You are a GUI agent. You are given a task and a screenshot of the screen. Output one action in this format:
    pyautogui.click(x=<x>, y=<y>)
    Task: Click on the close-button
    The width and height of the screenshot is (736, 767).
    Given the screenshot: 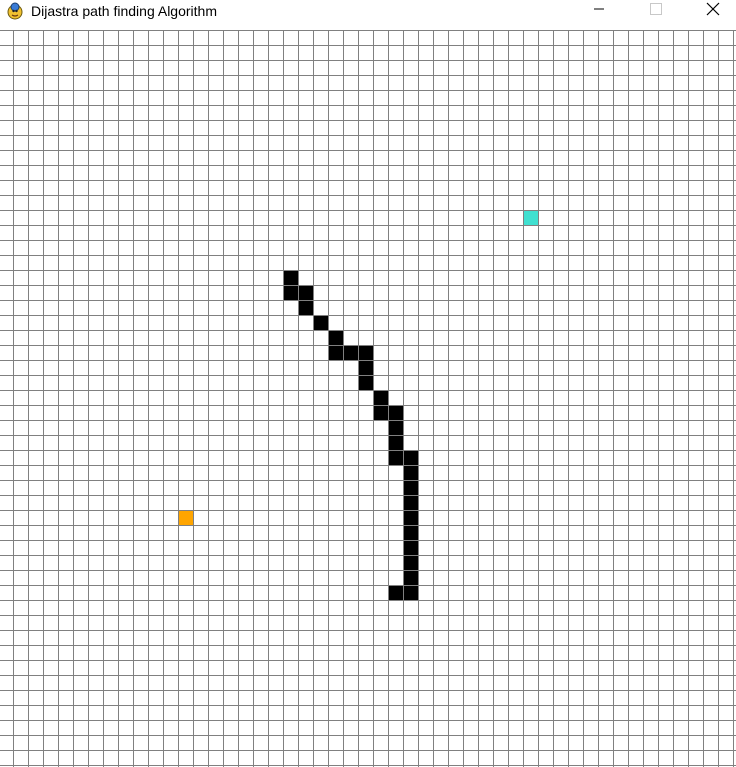 What is the action you would take?
    pyautogui.click(x=713, y=11)
    